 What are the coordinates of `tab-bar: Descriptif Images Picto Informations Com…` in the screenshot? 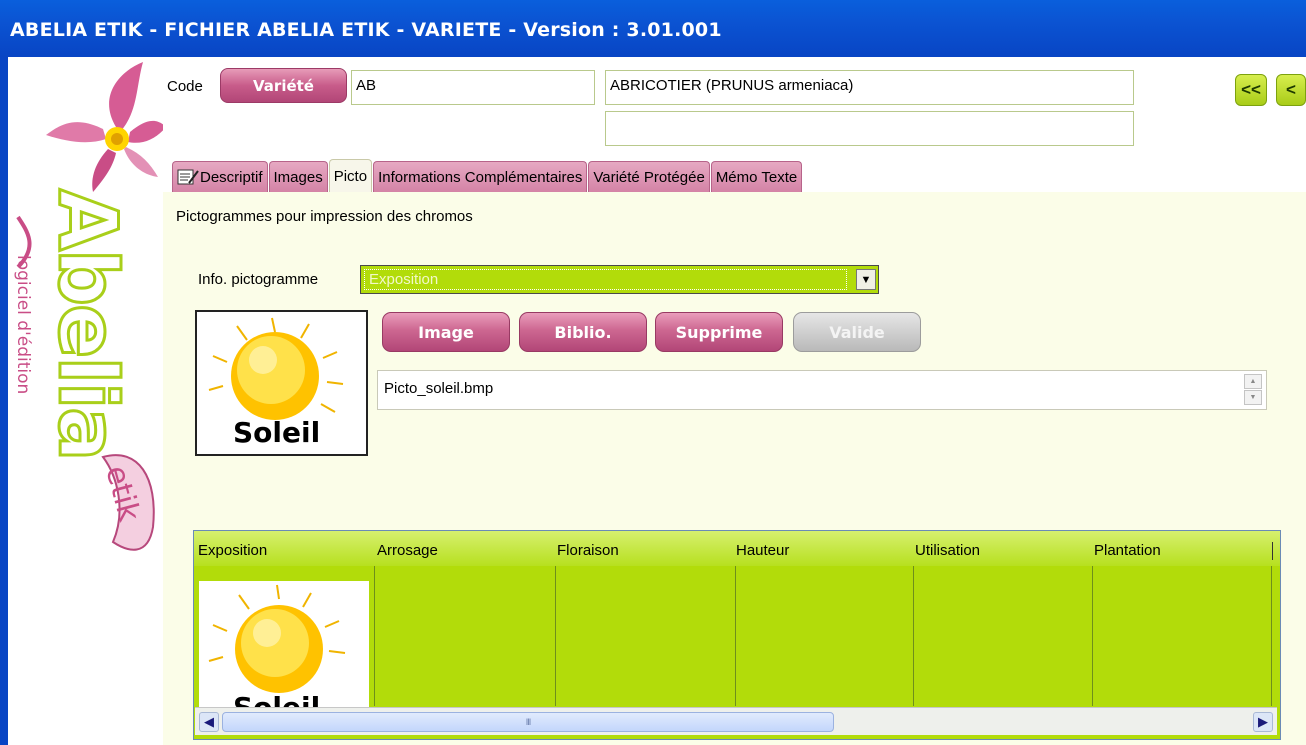 It's located at (487, 175).